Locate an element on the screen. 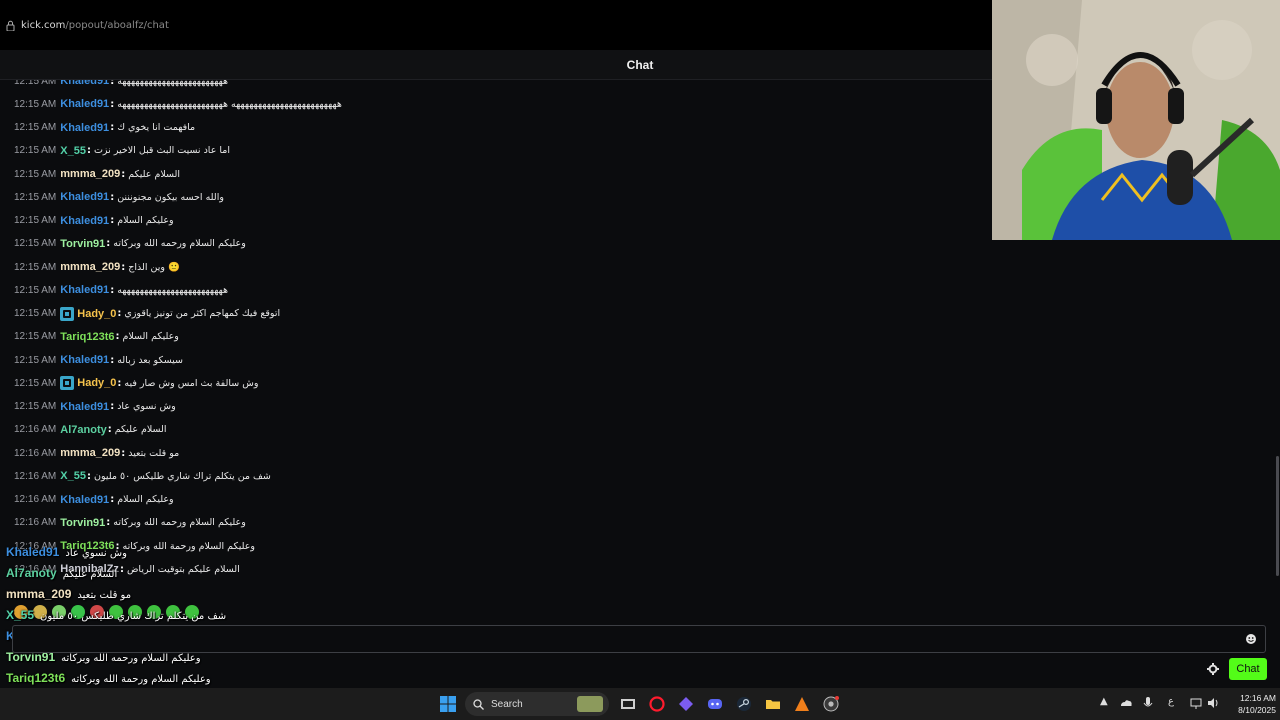 The width and height of the screenshot is (1280, 720). emoji-icon is located at coordinates (1251, 639).